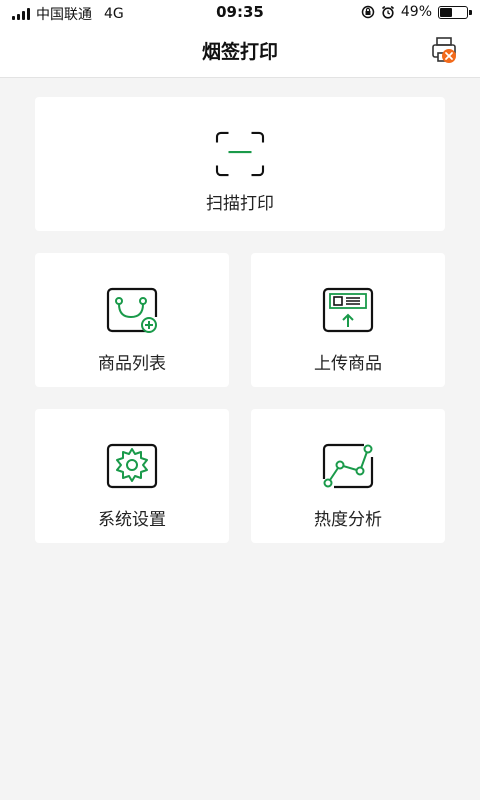 The image size is (480, 800). I want to click on system-settings-card: 系统设置, so click(132, 476).